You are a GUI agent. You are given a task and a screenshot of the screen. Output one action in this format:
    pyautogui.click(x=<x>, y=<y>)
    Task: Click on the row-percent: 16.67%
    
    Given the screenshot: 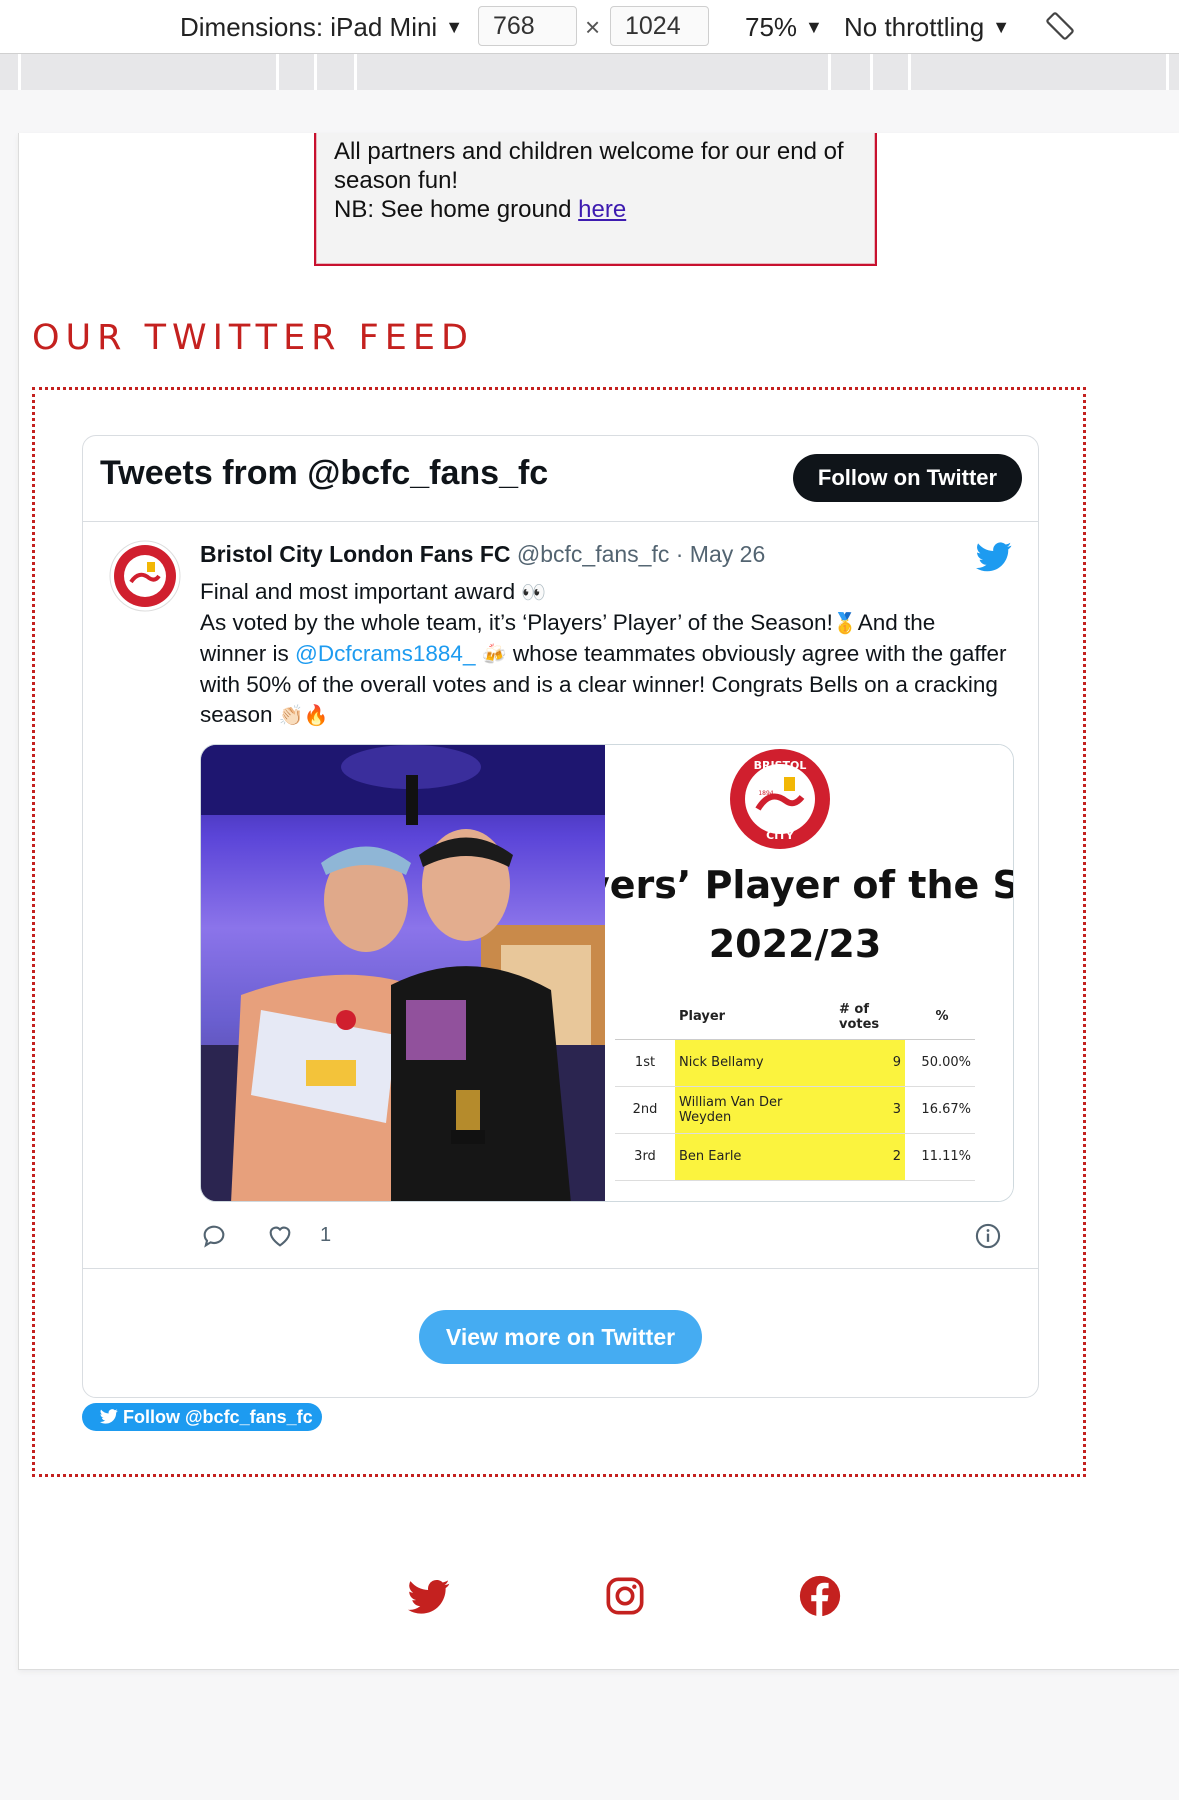 What is the action you would take?
    pyautogui.click(x=940, y=1110)
    